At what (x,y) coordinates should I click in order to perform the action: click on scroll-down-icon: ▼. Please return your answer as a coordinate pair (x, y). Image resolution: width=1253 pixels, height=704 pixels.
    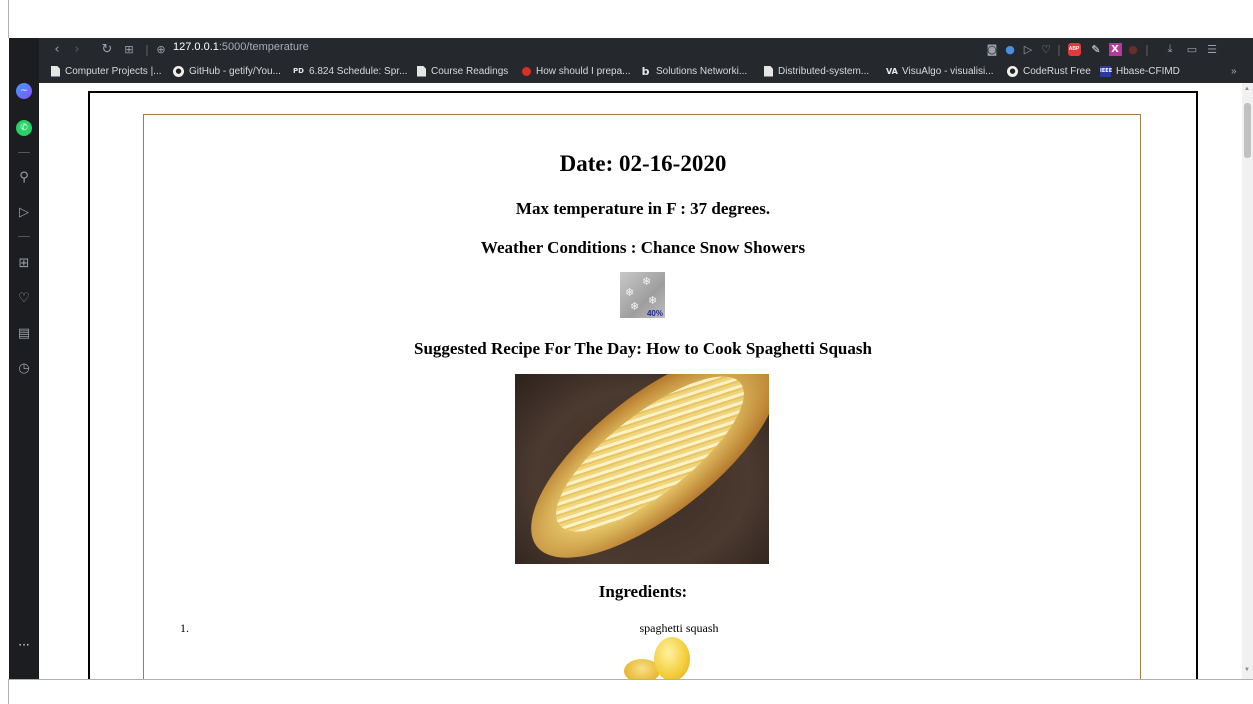
    Looking at the image, I should click on (1247, 670).